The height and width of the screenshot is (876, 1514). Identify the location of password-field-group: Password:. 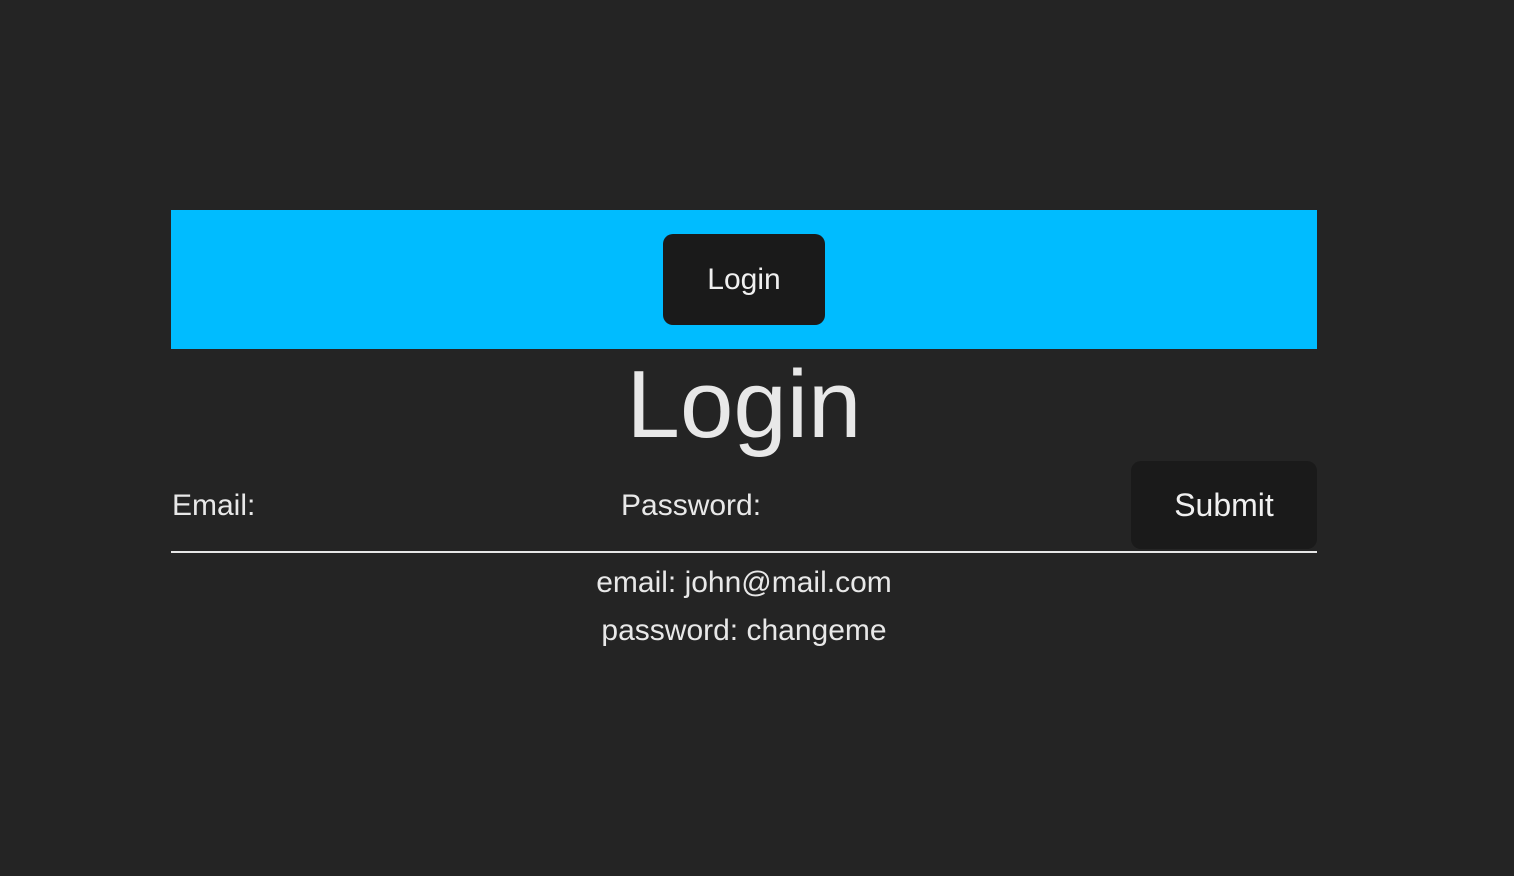
(871, 506).